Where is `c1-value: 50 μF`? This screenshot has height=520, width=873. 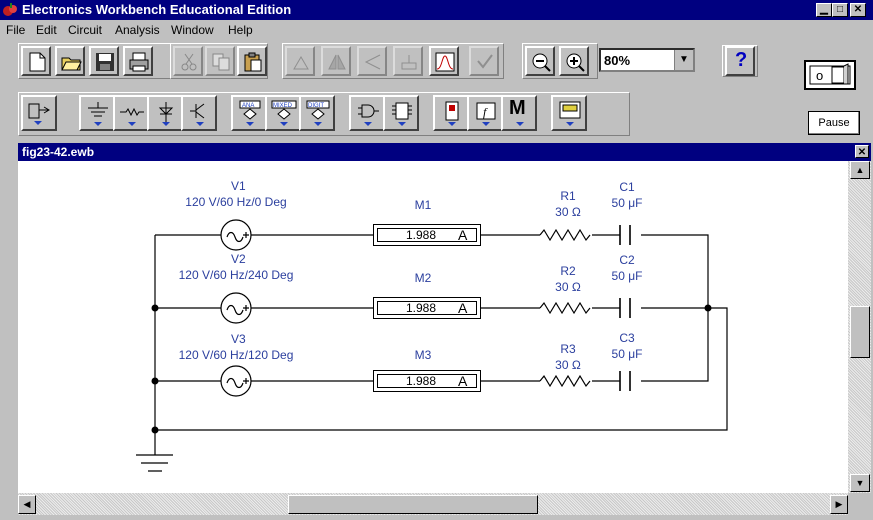
c1-value: 50 μF is located at coordinates (627, 203).